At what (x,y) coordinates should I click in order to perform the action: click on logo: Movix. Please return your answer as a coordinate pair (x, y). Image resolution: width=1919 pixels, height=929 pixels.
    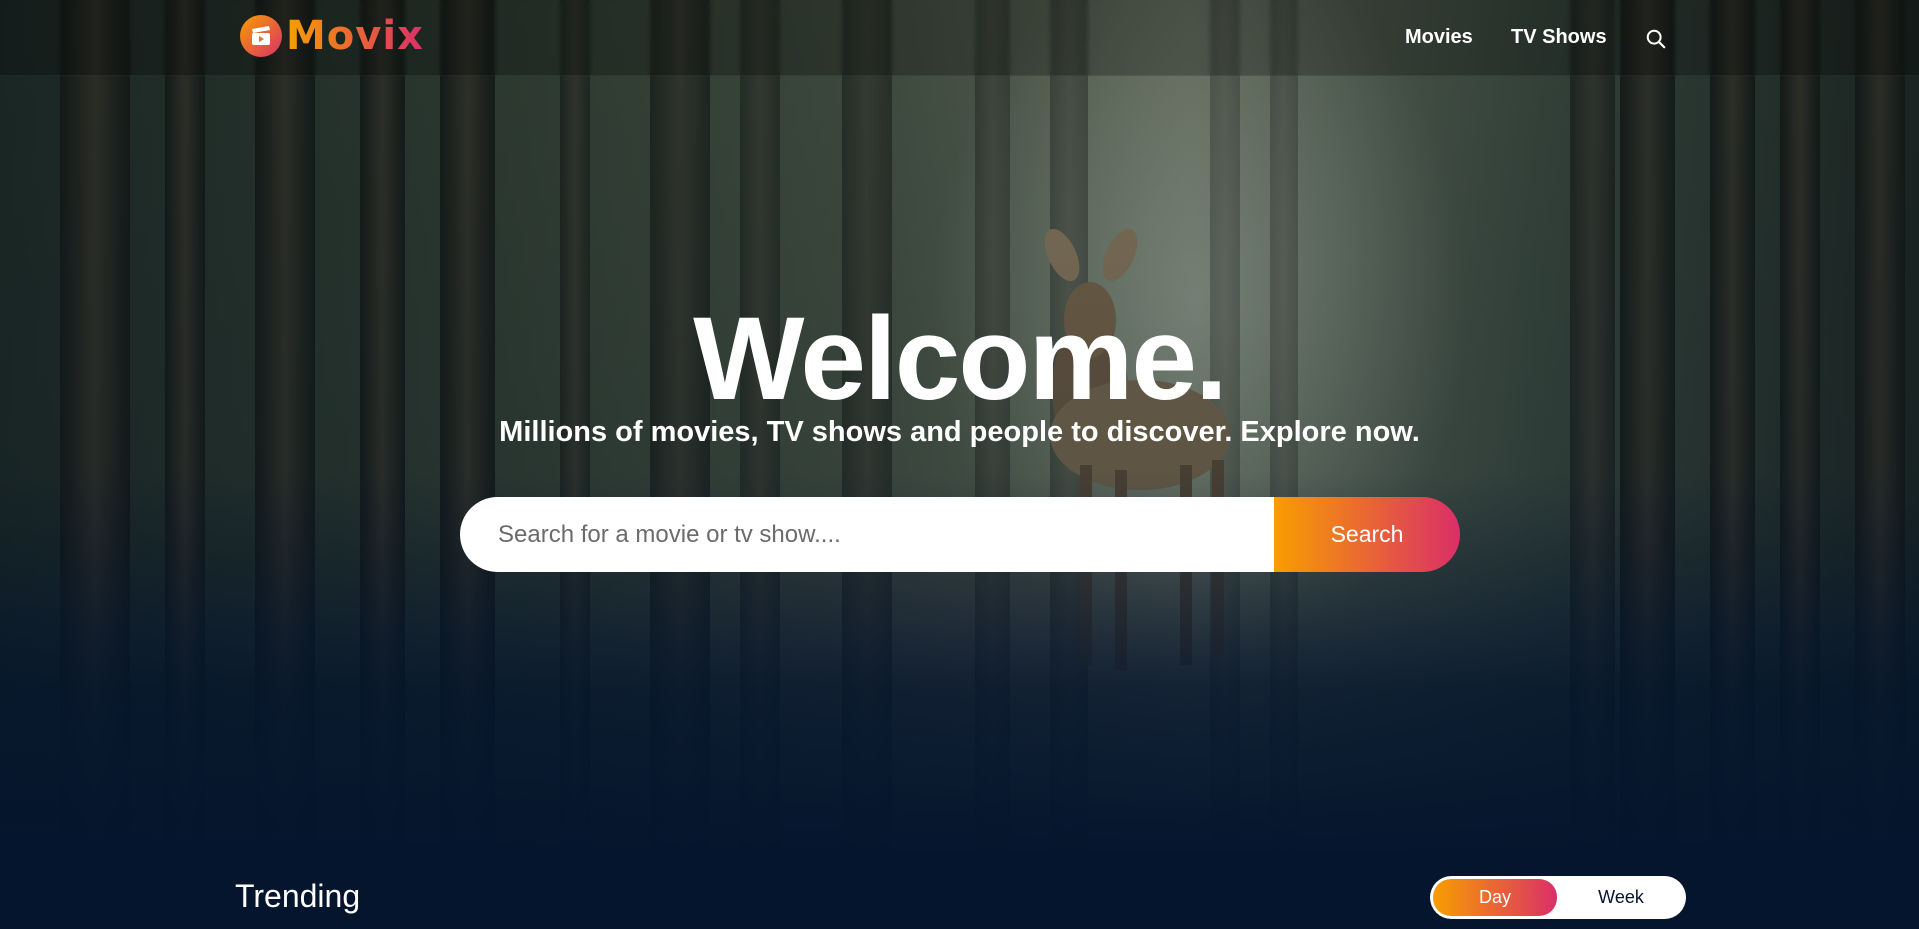
    Looking at the image, I should click on (332, 36).